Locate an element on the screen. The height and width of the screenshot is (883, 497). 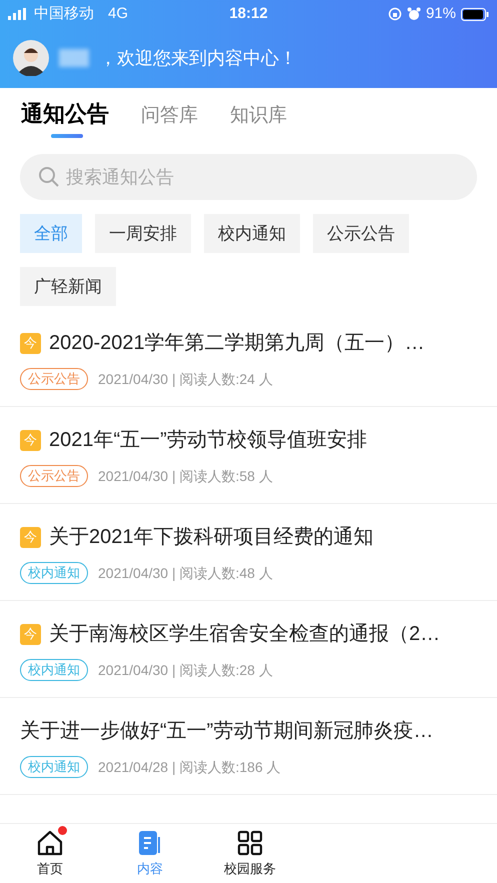
nav-item: 首页 is located at coordinates (50, 853).